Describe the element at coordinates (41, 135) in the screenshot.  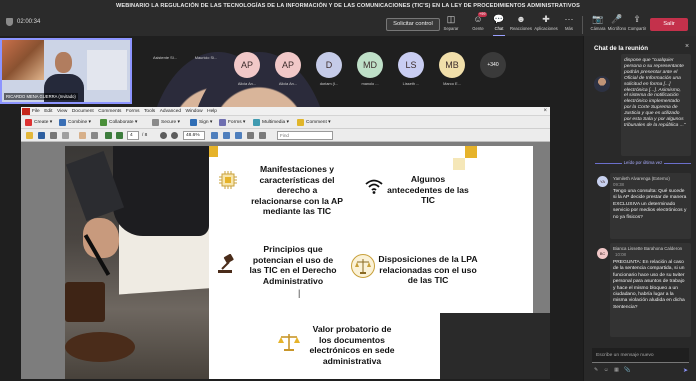
I see `save-button` at that location.